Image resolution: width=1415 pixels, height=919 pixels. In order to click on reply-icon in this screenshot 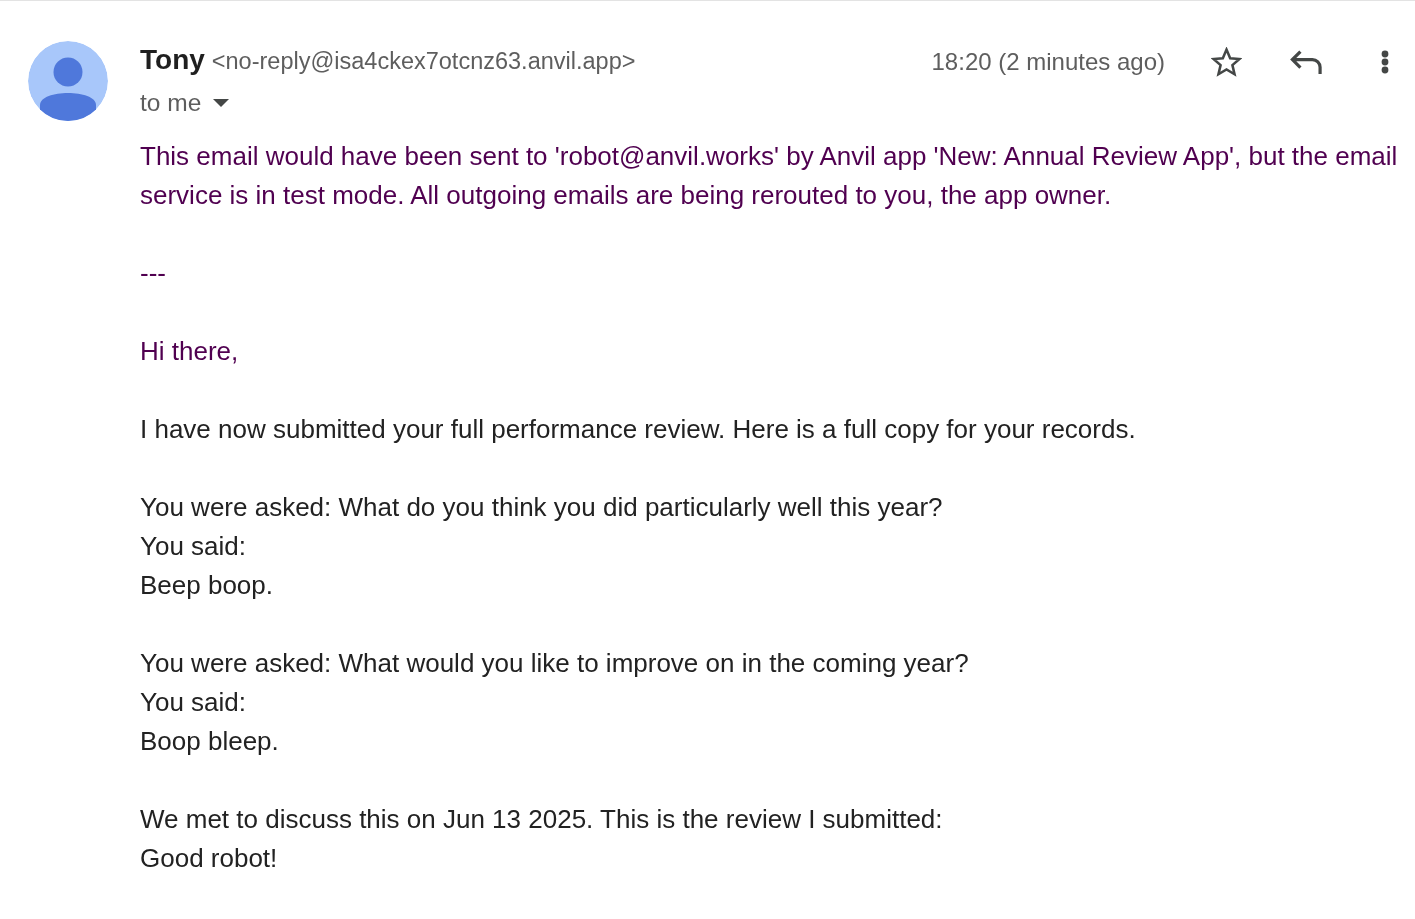, I will do `click(1306, 62)`.